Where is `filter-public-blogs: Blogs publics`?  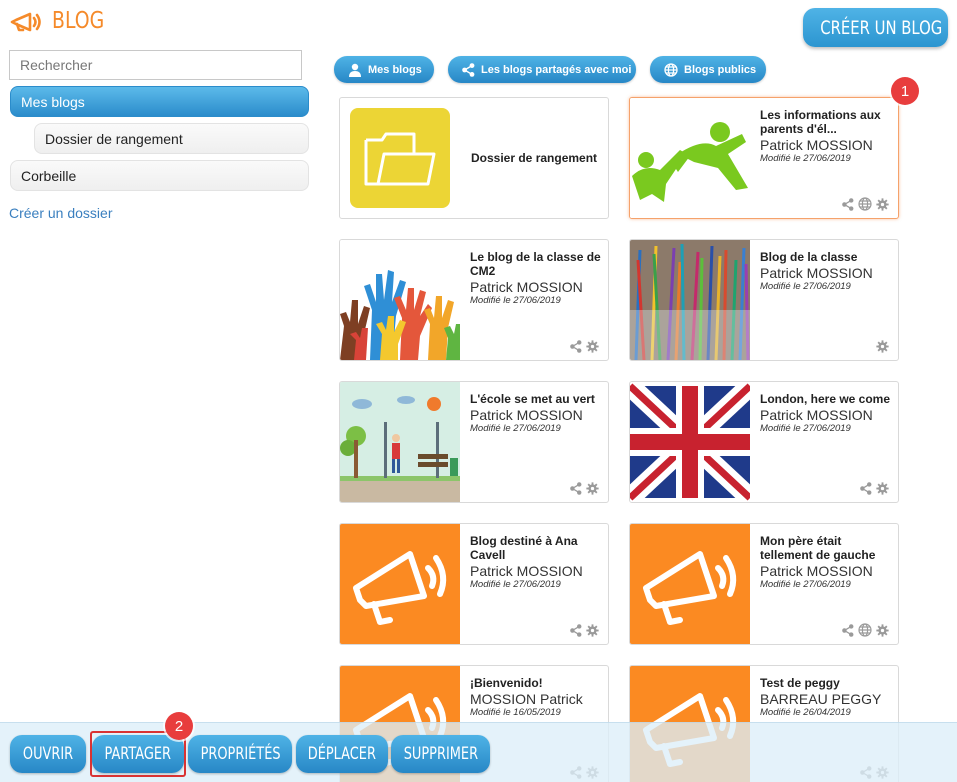 filter-public-blogs: Blogs publics is located at coordinates (708, 69).